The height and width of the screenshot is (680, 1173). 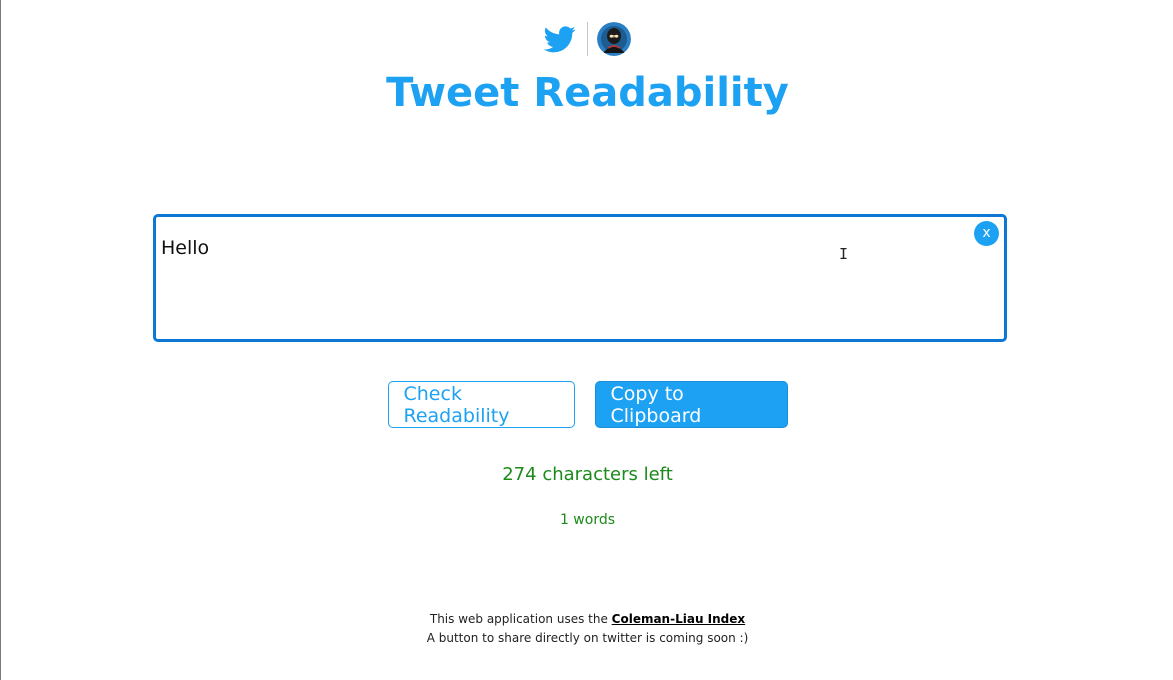 What do you see at coordinates (185, 248) in the screenshot?
I see `tweet-text-value: Hello` at bounding box center [185, 248].